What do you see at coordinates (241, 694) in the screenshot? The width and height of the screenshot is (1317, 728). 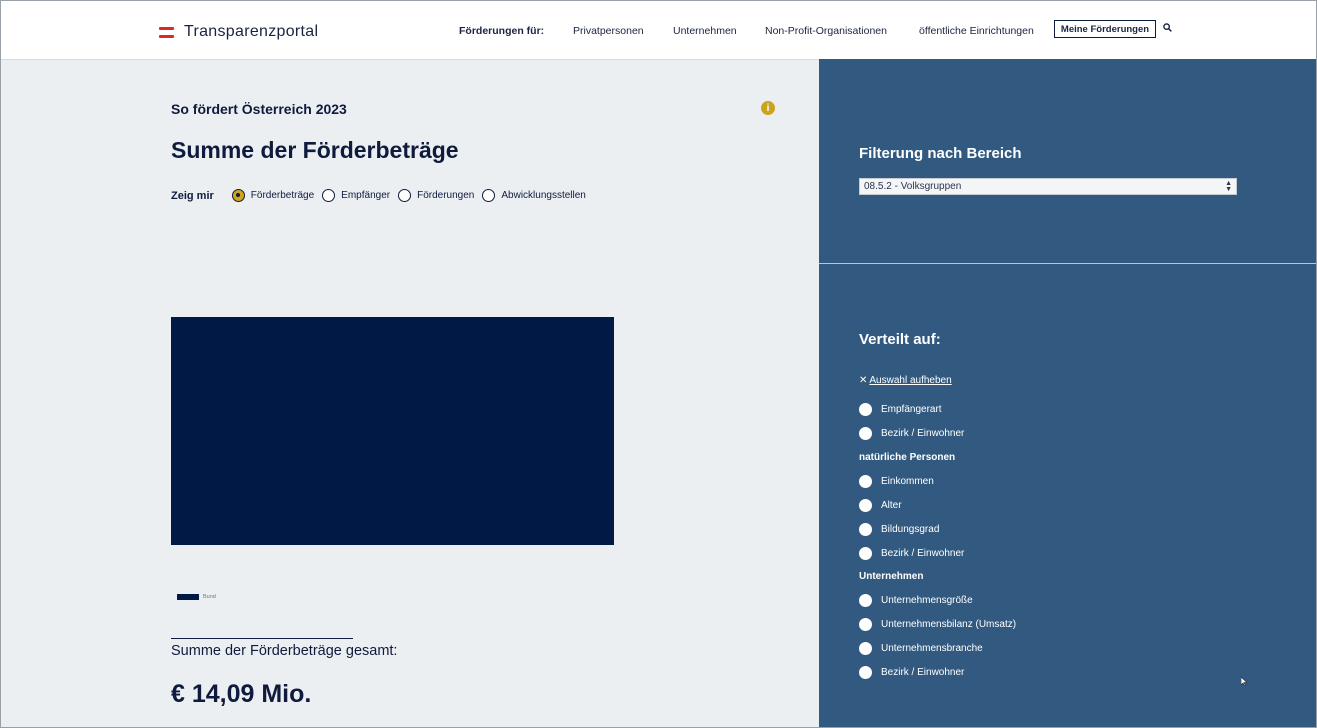 I see `total-value: € 14,09 Mio.` at bounding box center [241, 694].